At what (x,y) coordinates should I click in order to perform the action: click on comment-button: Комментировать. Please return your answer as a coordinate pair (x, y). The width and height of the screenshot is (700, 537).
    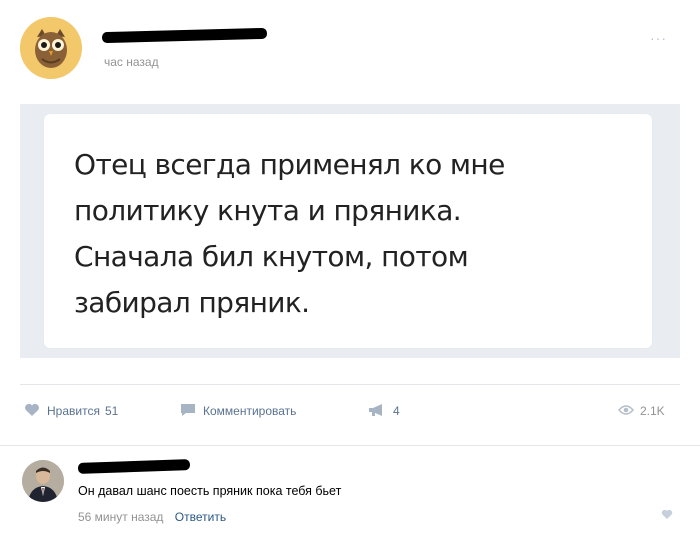
    Looking at the image, I should click on (238, 411).